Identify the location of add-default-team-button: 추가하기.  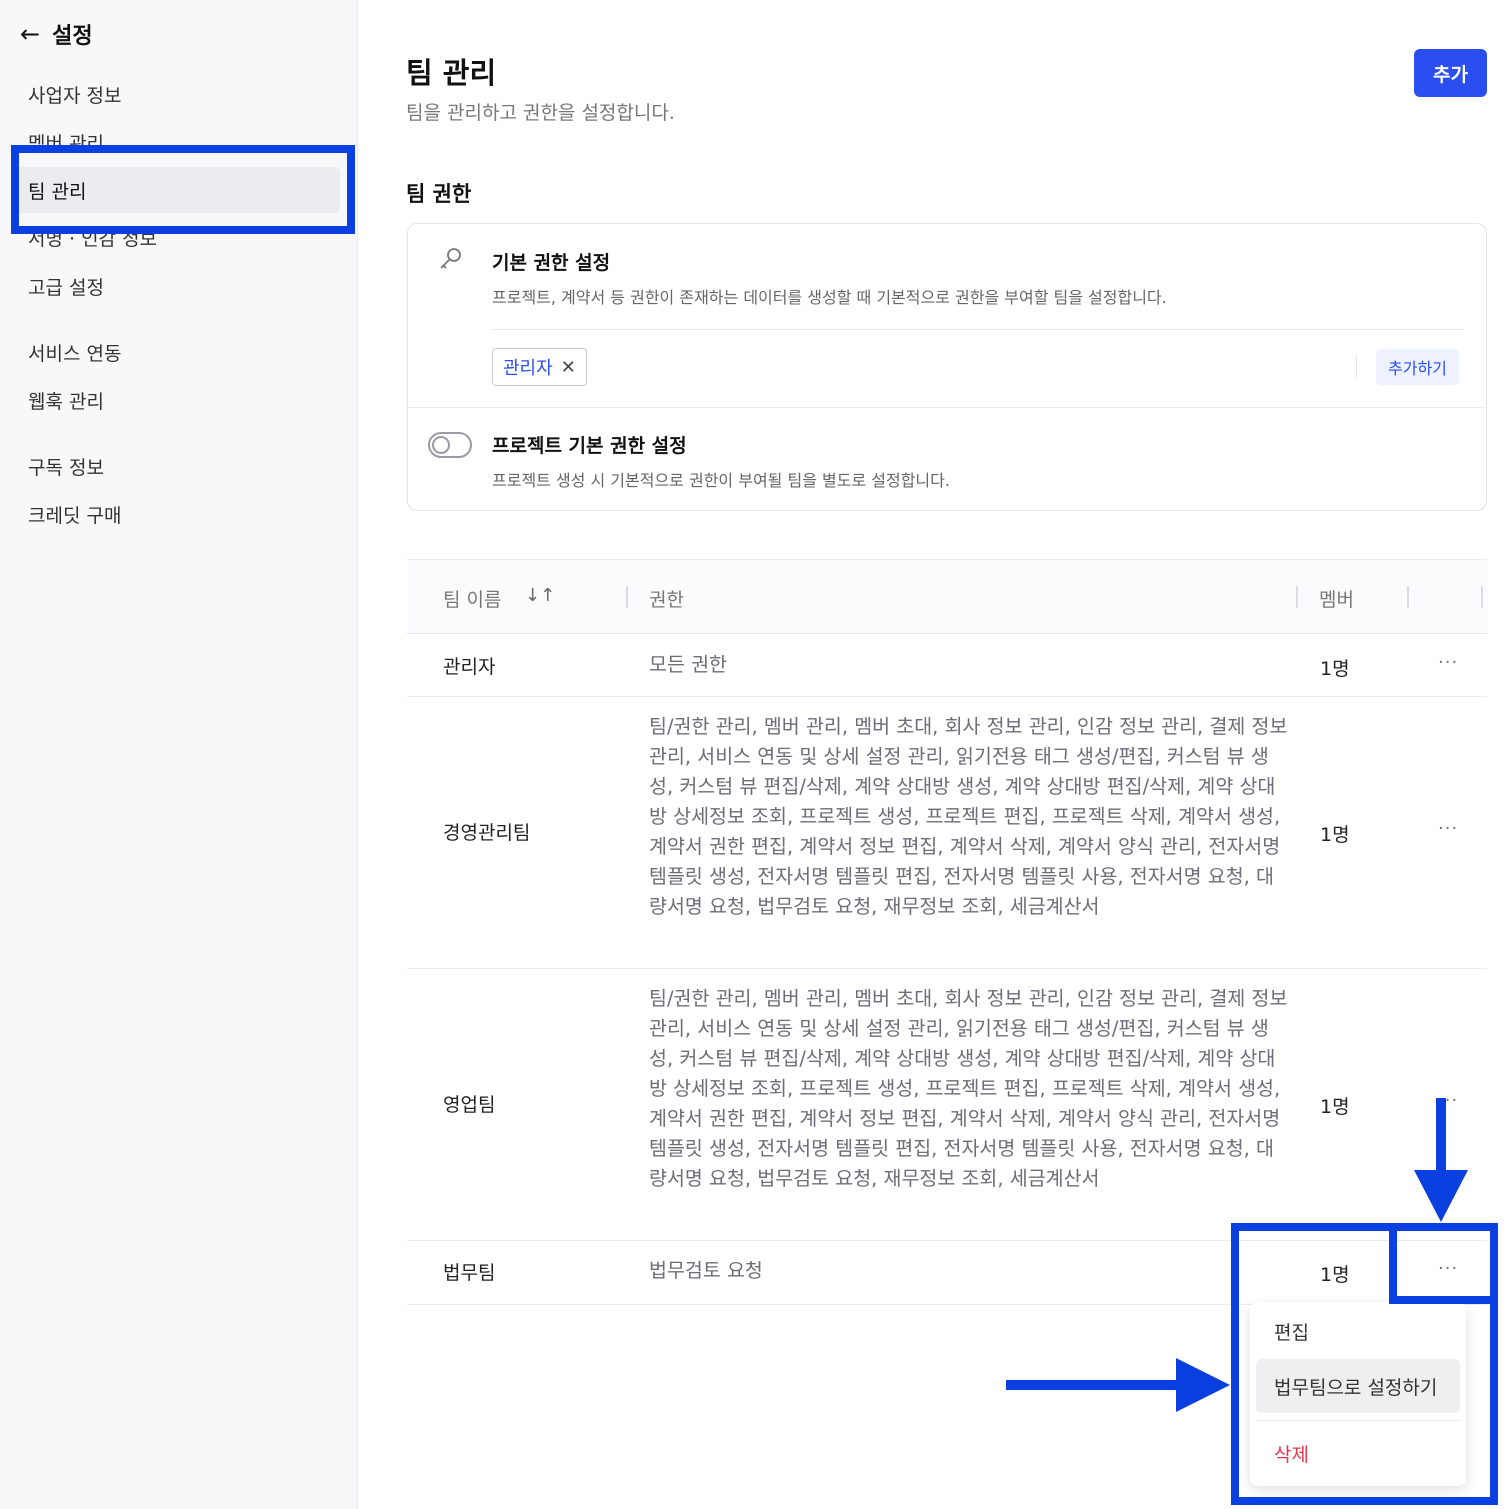
(1417, 367).